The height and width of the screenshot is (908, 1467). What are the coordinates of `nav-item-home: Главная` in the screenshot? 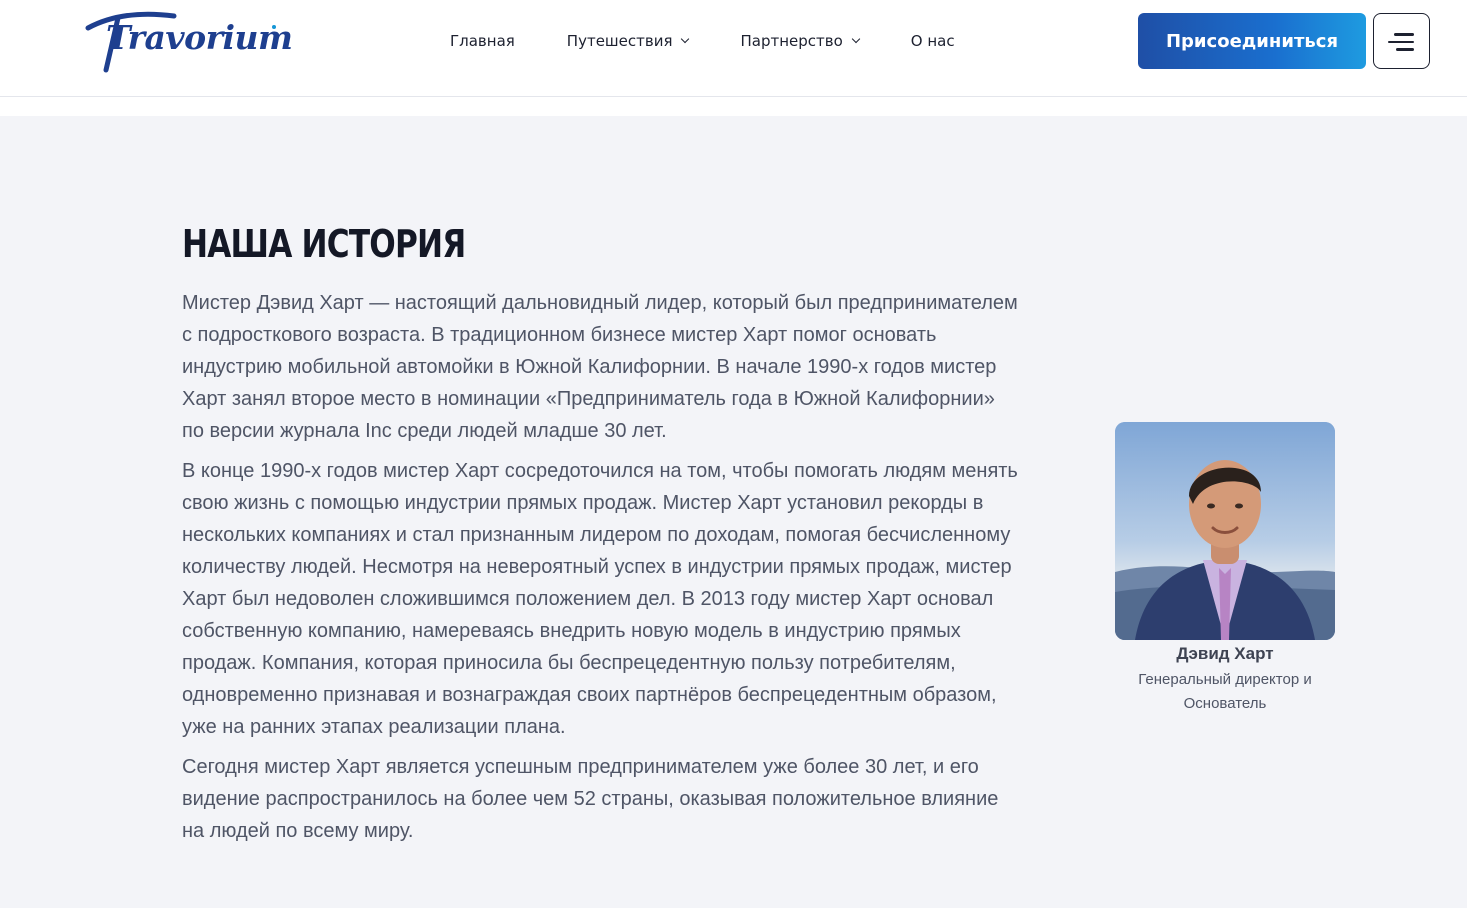 It's located at (482, 41).